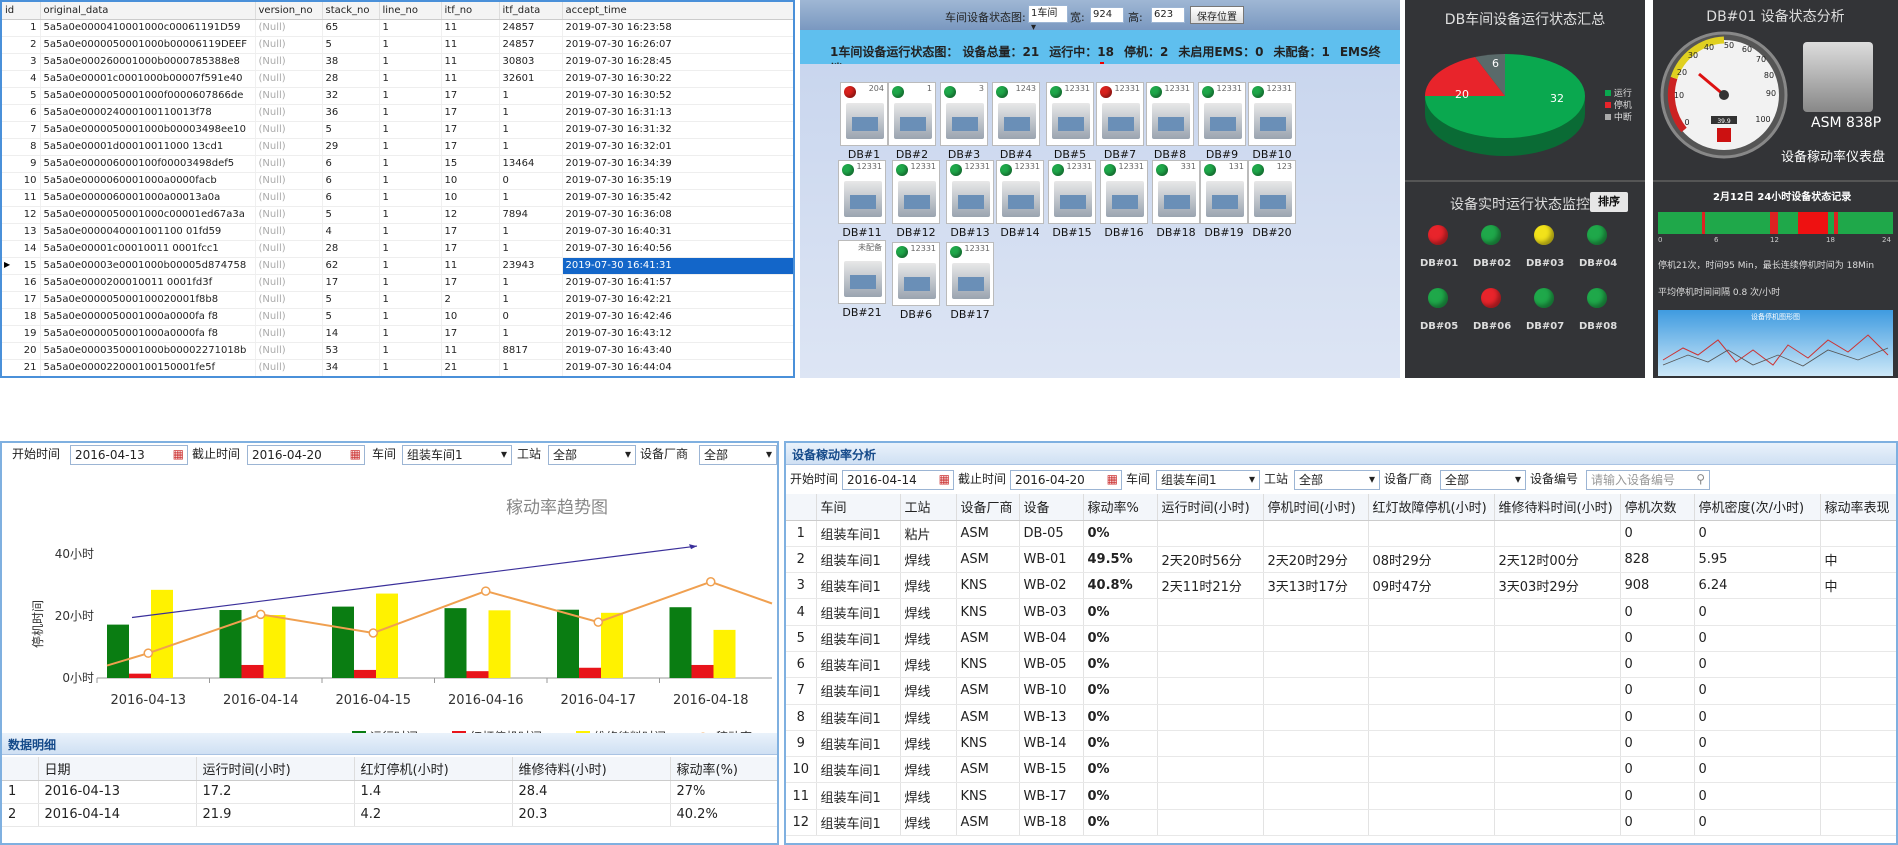 This screenshot has height=845, width=1898. I want to click on table-row: 11 组装车间1 焊线 KNS WB-17 0% 0 0, so click(1341, 796).